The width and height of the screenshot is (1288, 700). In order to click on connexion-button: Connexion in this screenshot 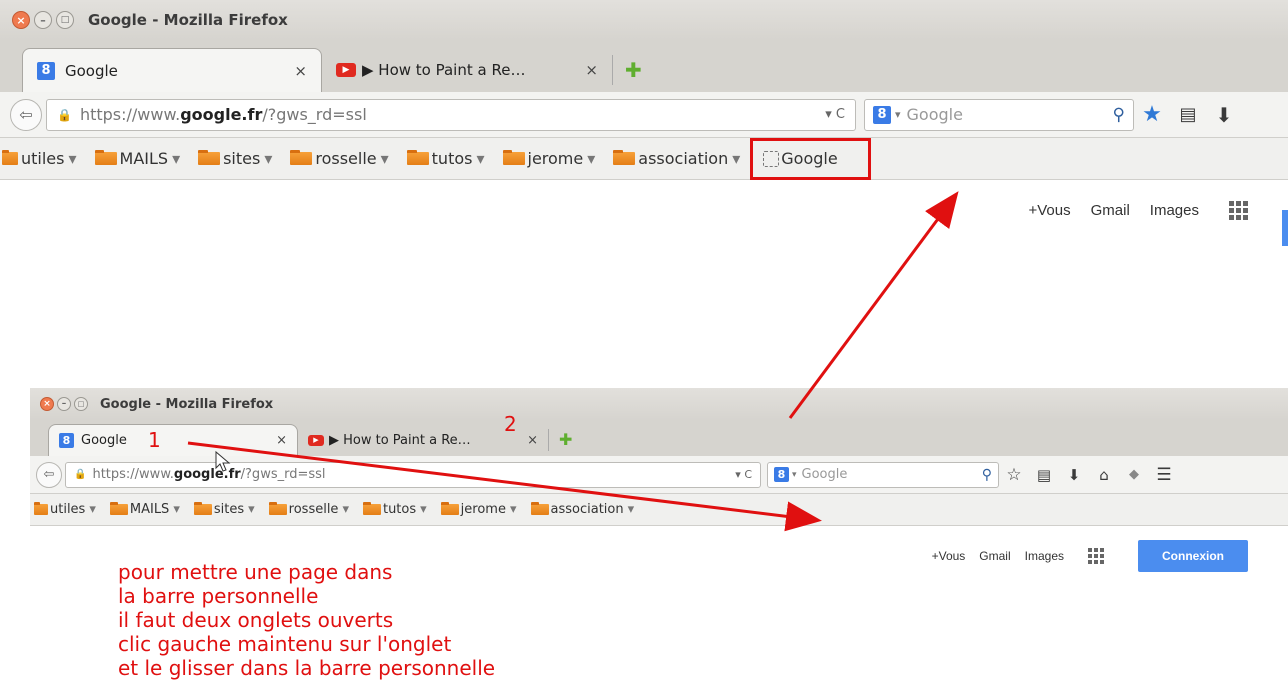, I will do `click(1193, 556)`.